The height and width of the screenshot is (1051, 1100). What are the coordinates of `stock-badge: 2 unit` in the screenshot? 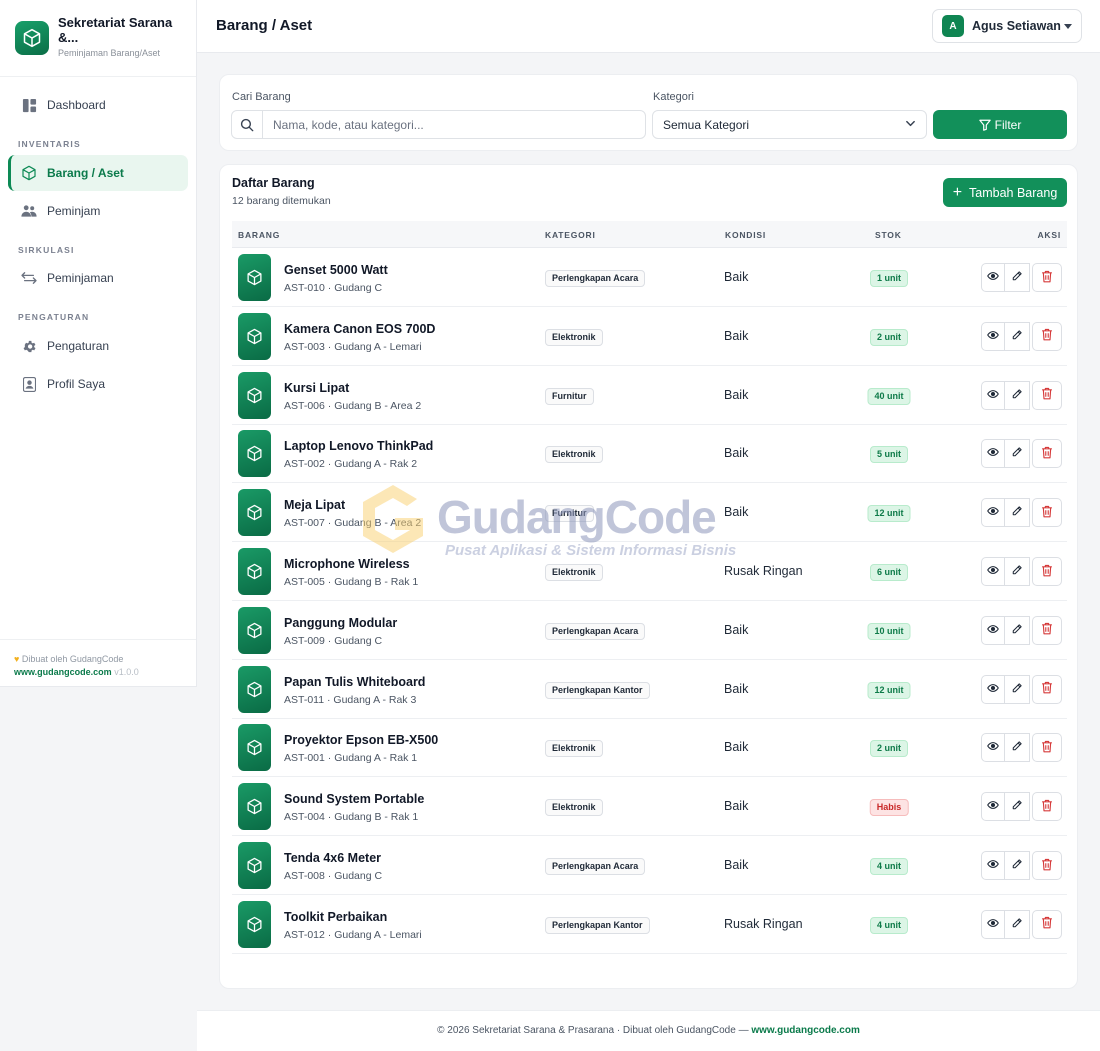 It's located at (889, 749).